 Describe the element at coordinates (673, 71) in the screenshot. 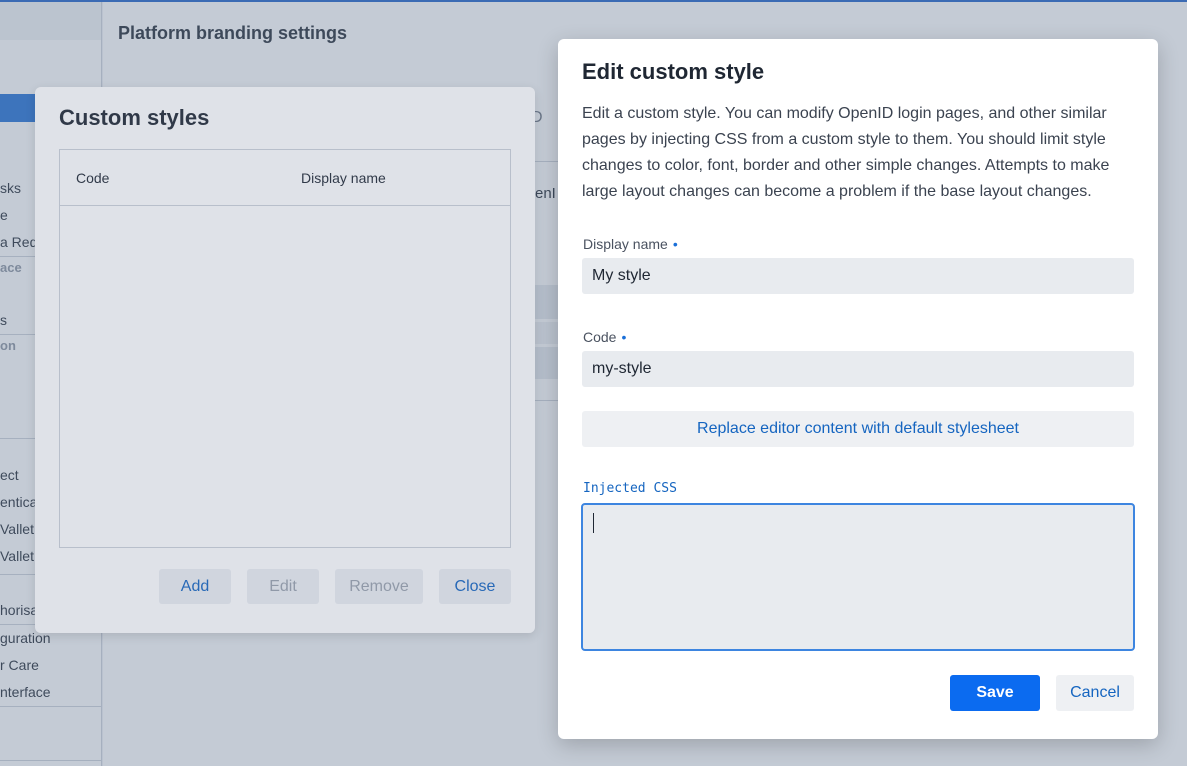

I see `dialog-title: Edit custom style` at that location.